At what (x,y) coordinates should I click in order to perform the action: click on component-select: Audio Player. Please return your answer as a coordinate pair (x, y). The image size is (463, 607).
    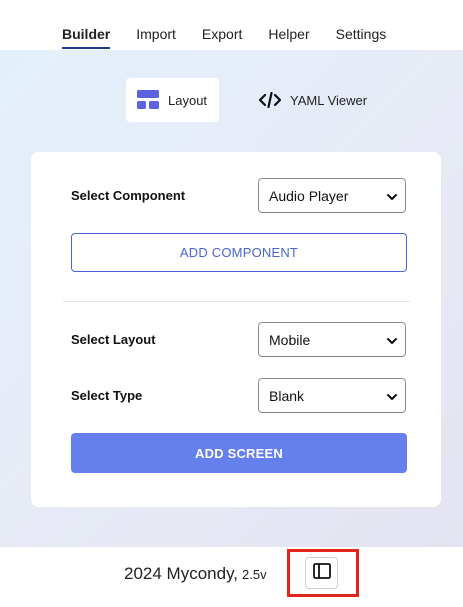
    Looking at the image, I should click on (332, 195).